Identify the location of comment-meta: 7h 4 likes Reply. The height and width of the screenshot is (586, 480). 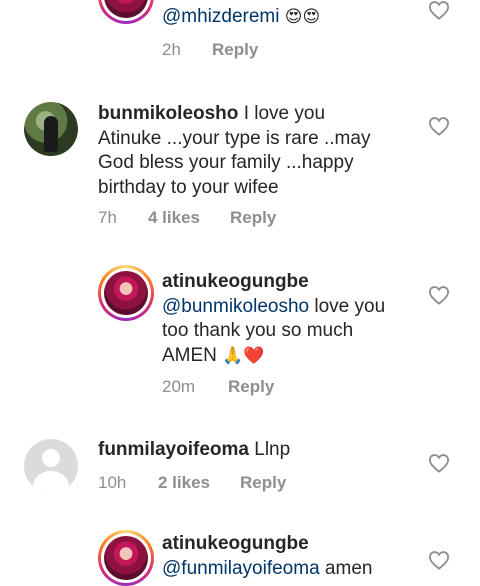
(187, 218).